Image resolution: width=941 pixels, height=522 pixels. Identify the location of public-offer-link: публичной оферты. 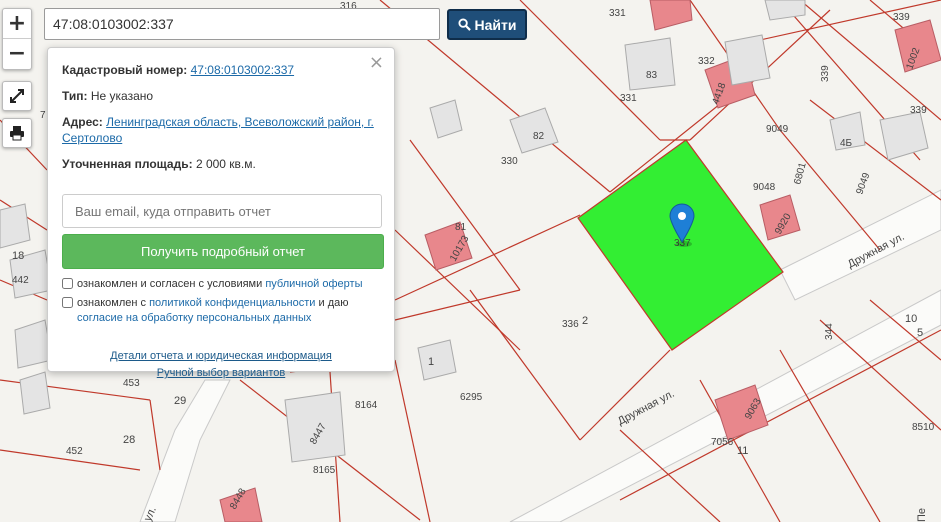
(313, 284).